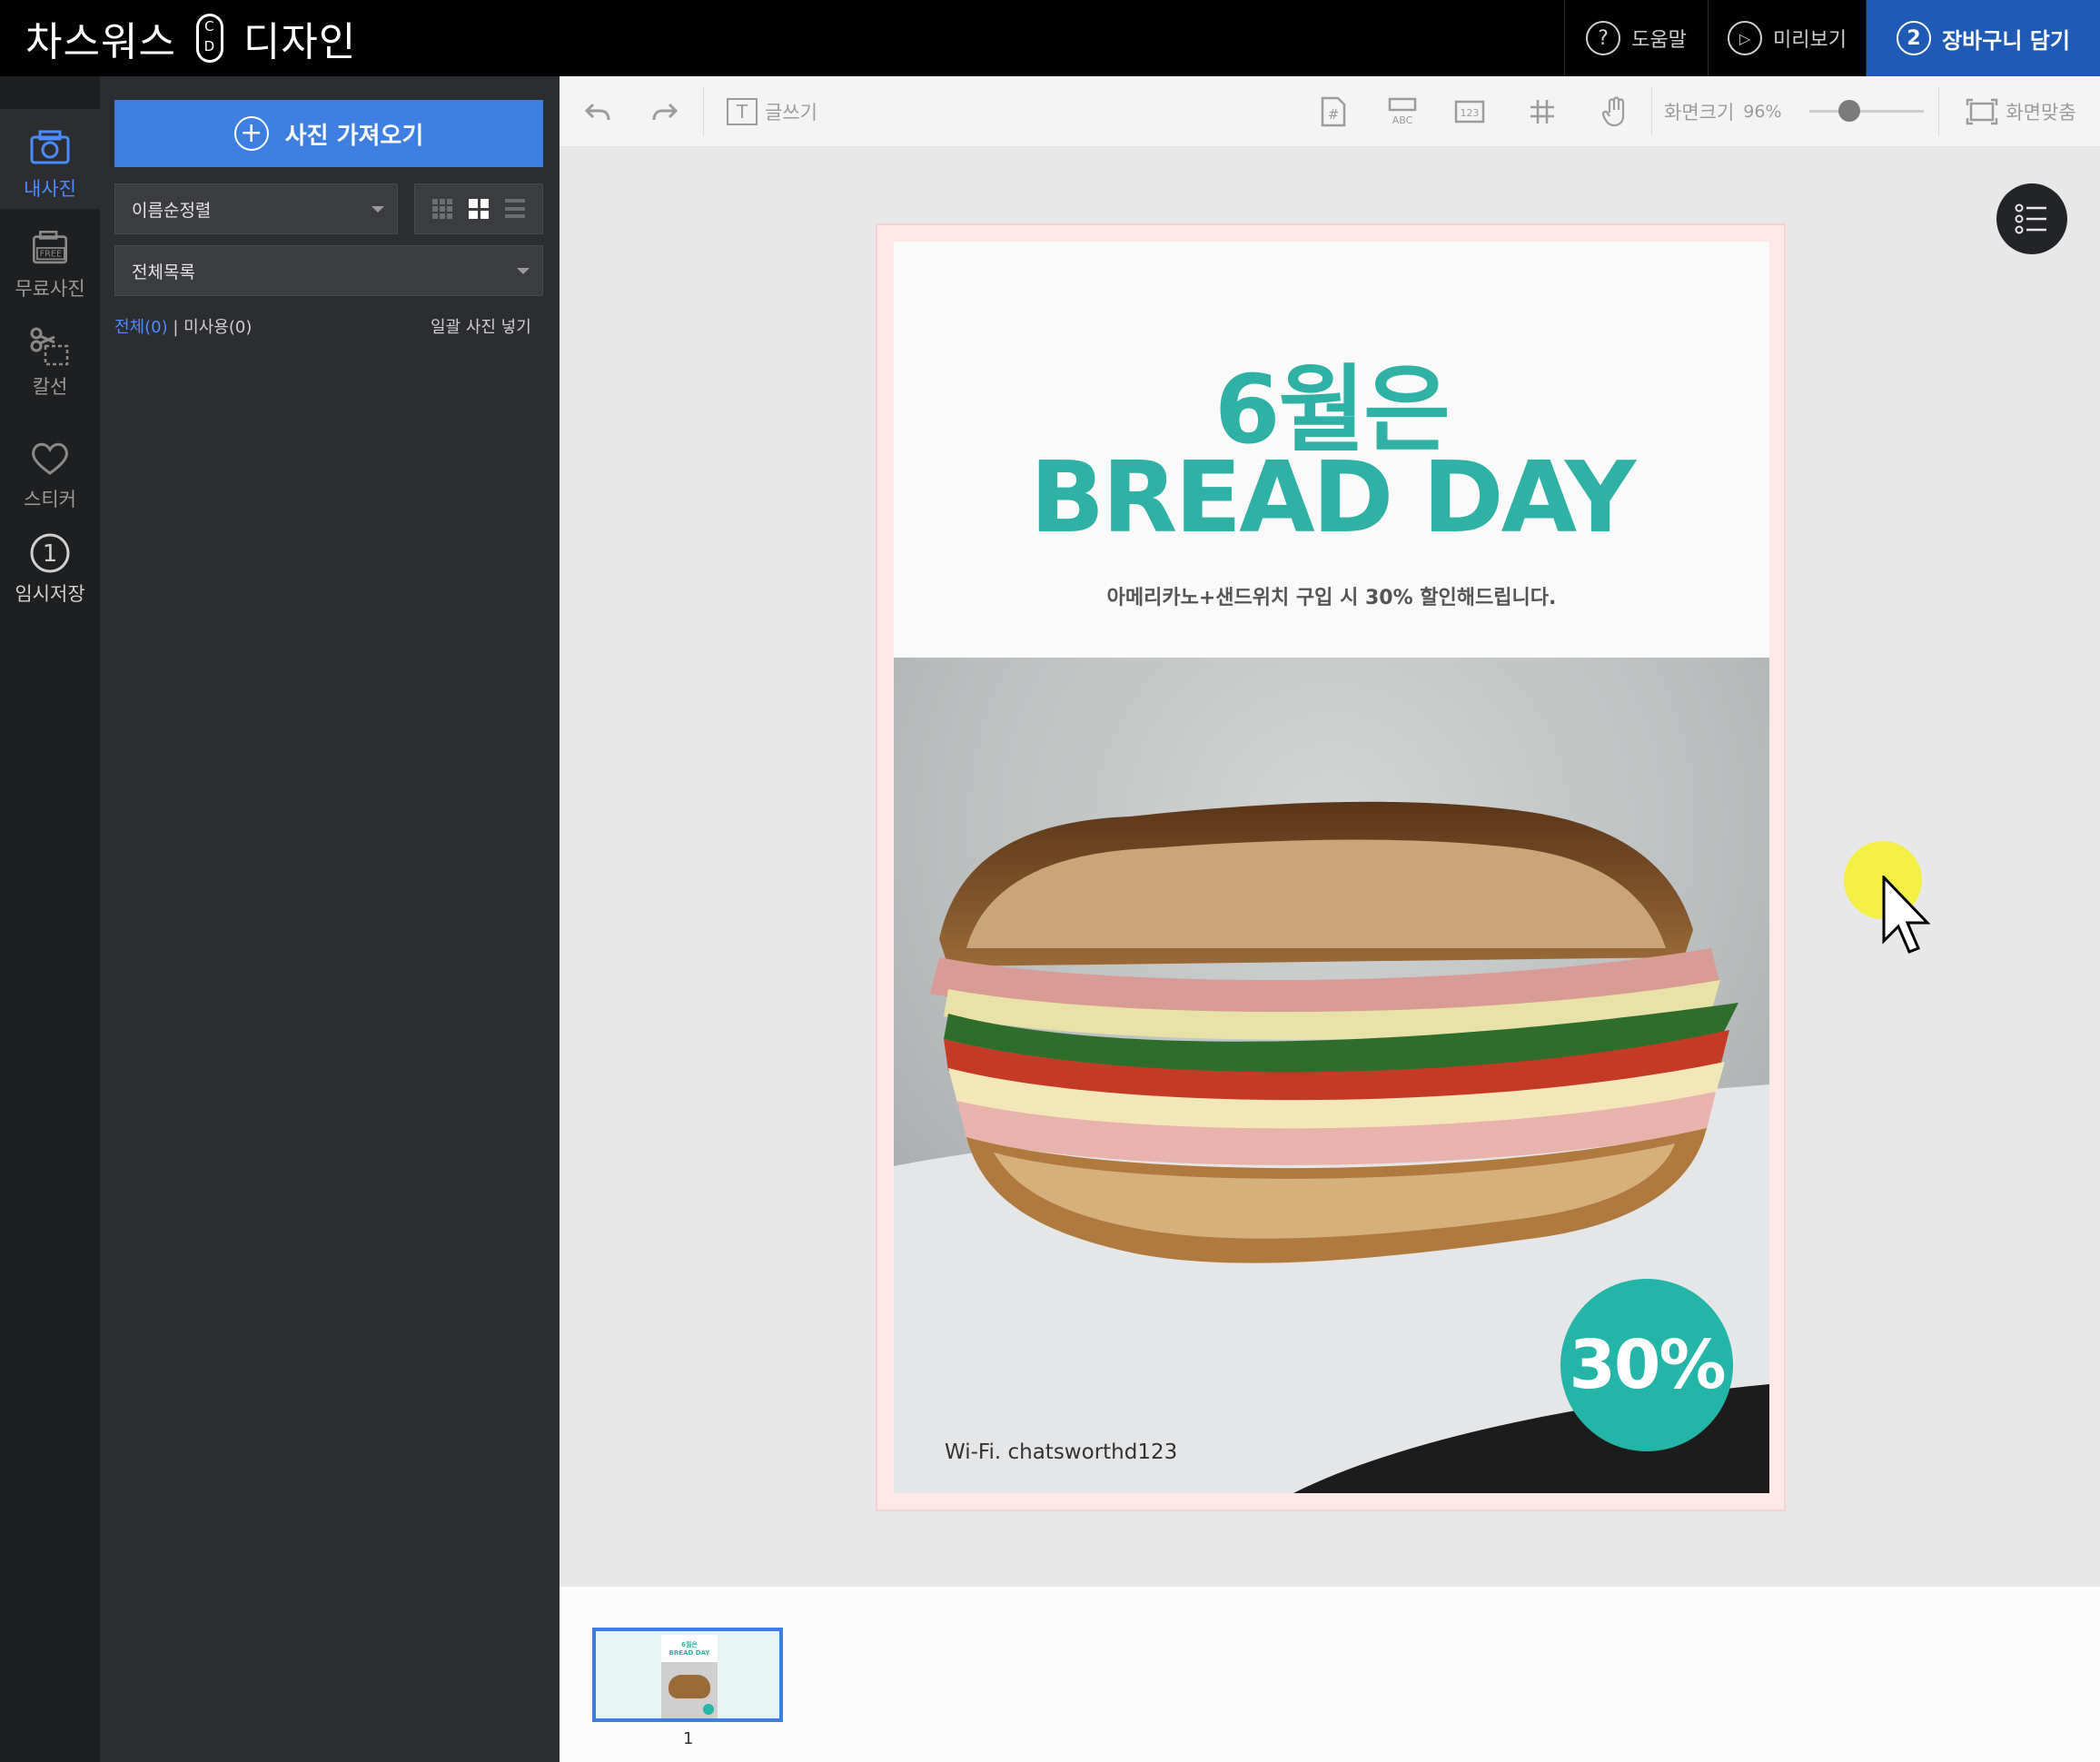 The width and height of the screenshot is (2100, 1762). What do you see at coordinates (2006, 40) in the screenshot?
I see `add-to-cart-label: 장바구니 담기` at bounding box center [2006, 40].